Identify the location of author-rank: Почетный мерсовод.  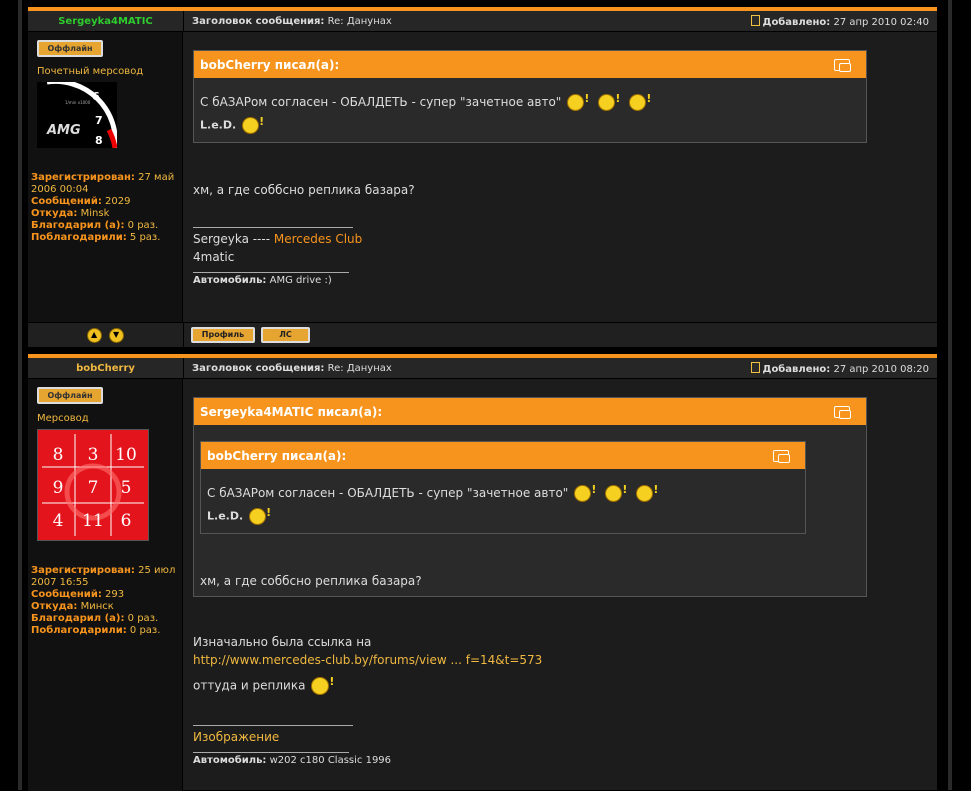
(90, 71).